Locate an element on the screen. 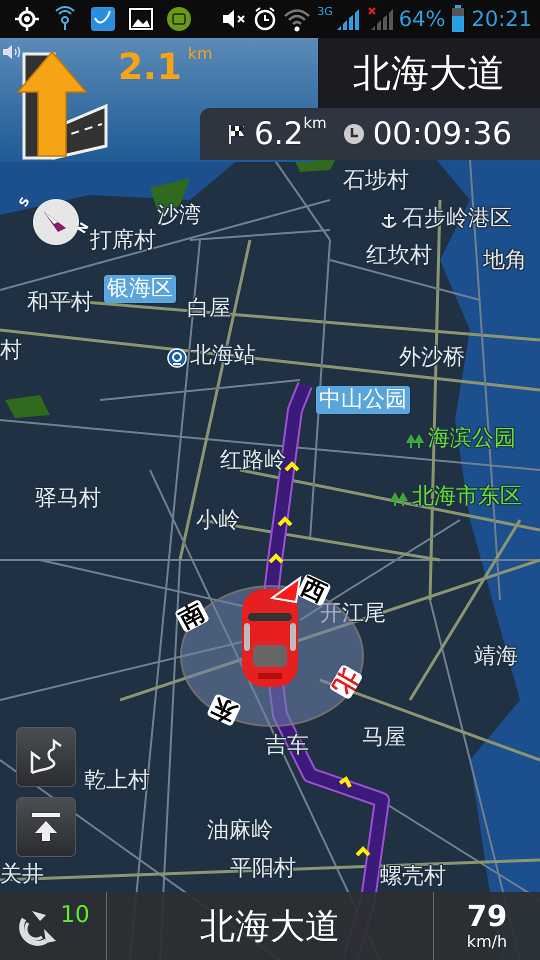 Image resolution: width=540 pixels, height=960 pixels. place-label: 和平村 is located at coordinates (60, 303).